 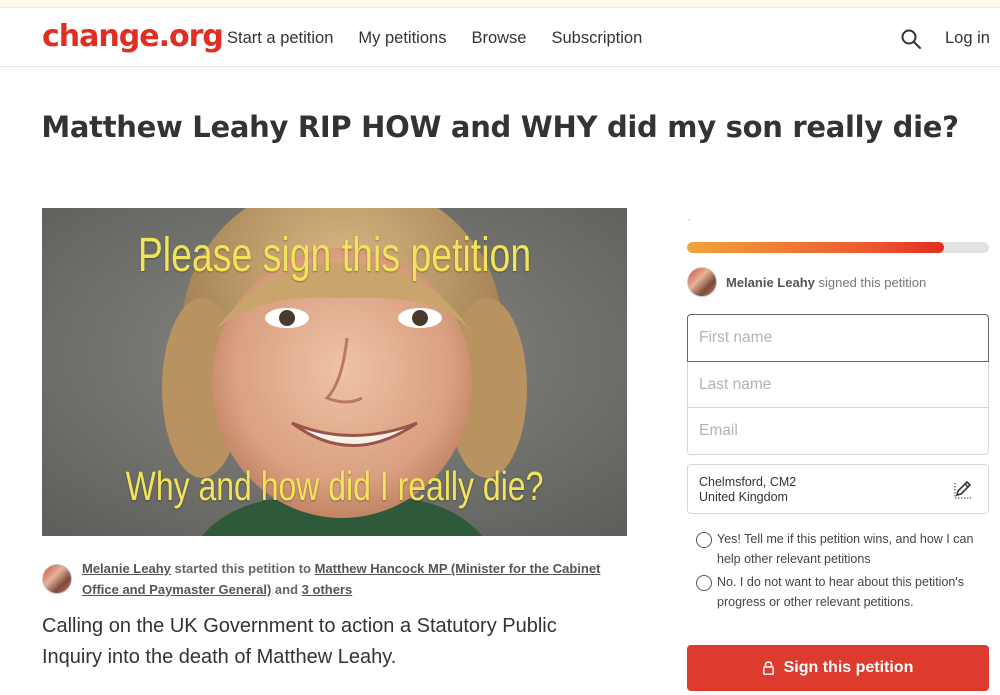 I want to click on sign-form-fields, so click(x=838, y=384).